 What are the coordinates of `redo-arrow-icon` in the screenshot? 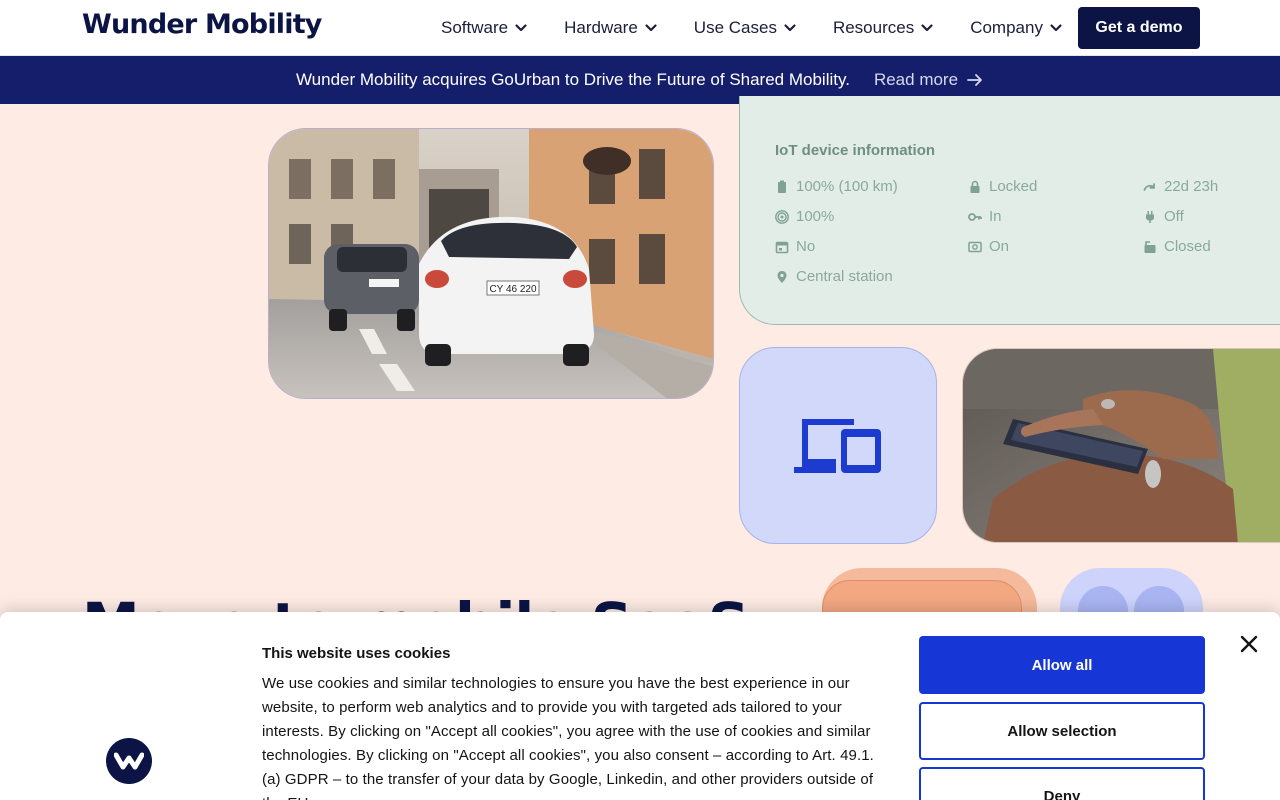 It's located at (1149, 186).